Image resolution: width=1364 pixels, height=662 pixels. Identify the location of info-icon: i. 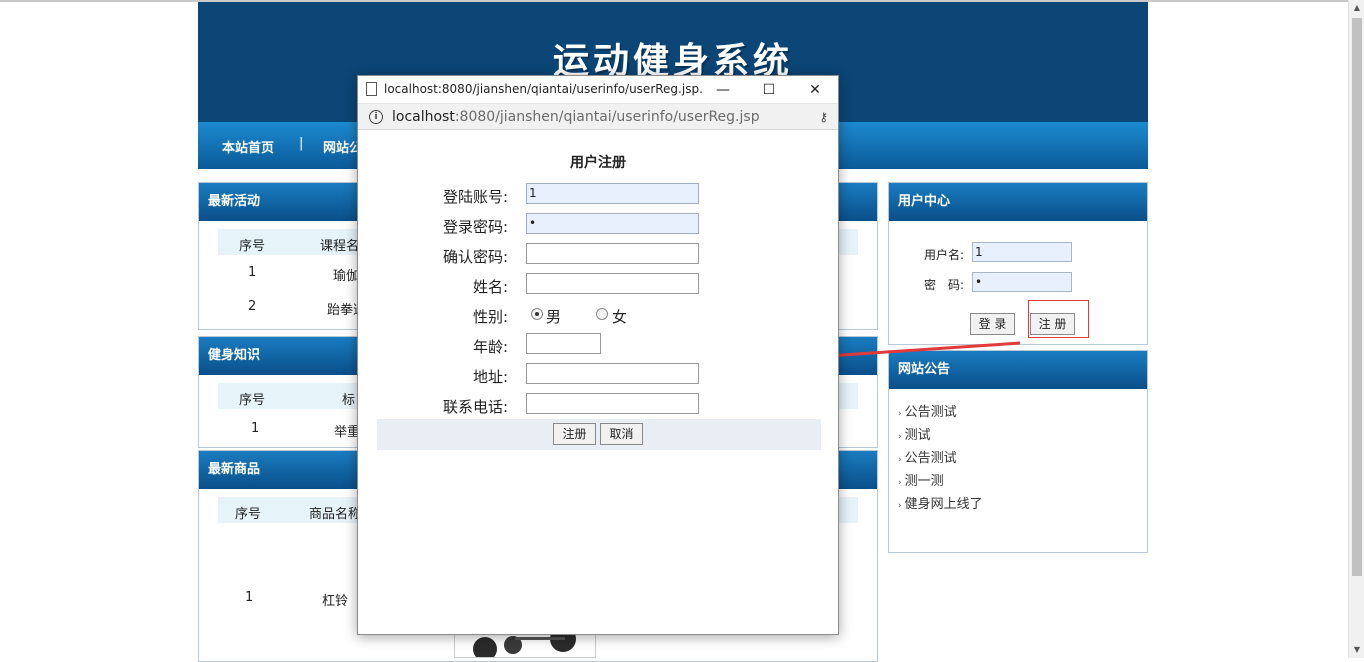
(376, 117).